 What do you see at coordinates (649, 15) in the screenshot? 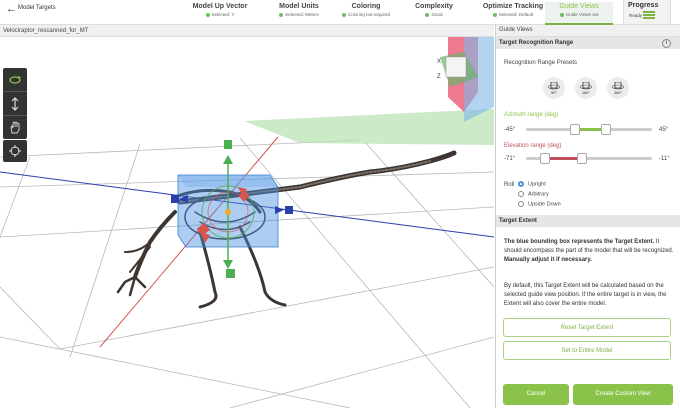
I see `progress-bars-icon` at bounding box center [649, 15].